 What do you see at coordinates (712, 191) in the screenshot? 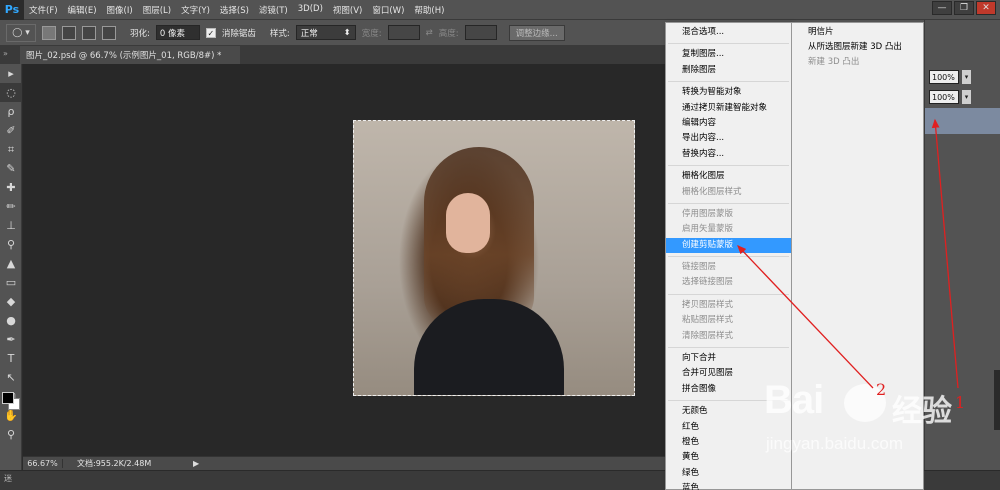
I see `context-menu-item: 栅格化图层样式` at bounding box center [712, 191].